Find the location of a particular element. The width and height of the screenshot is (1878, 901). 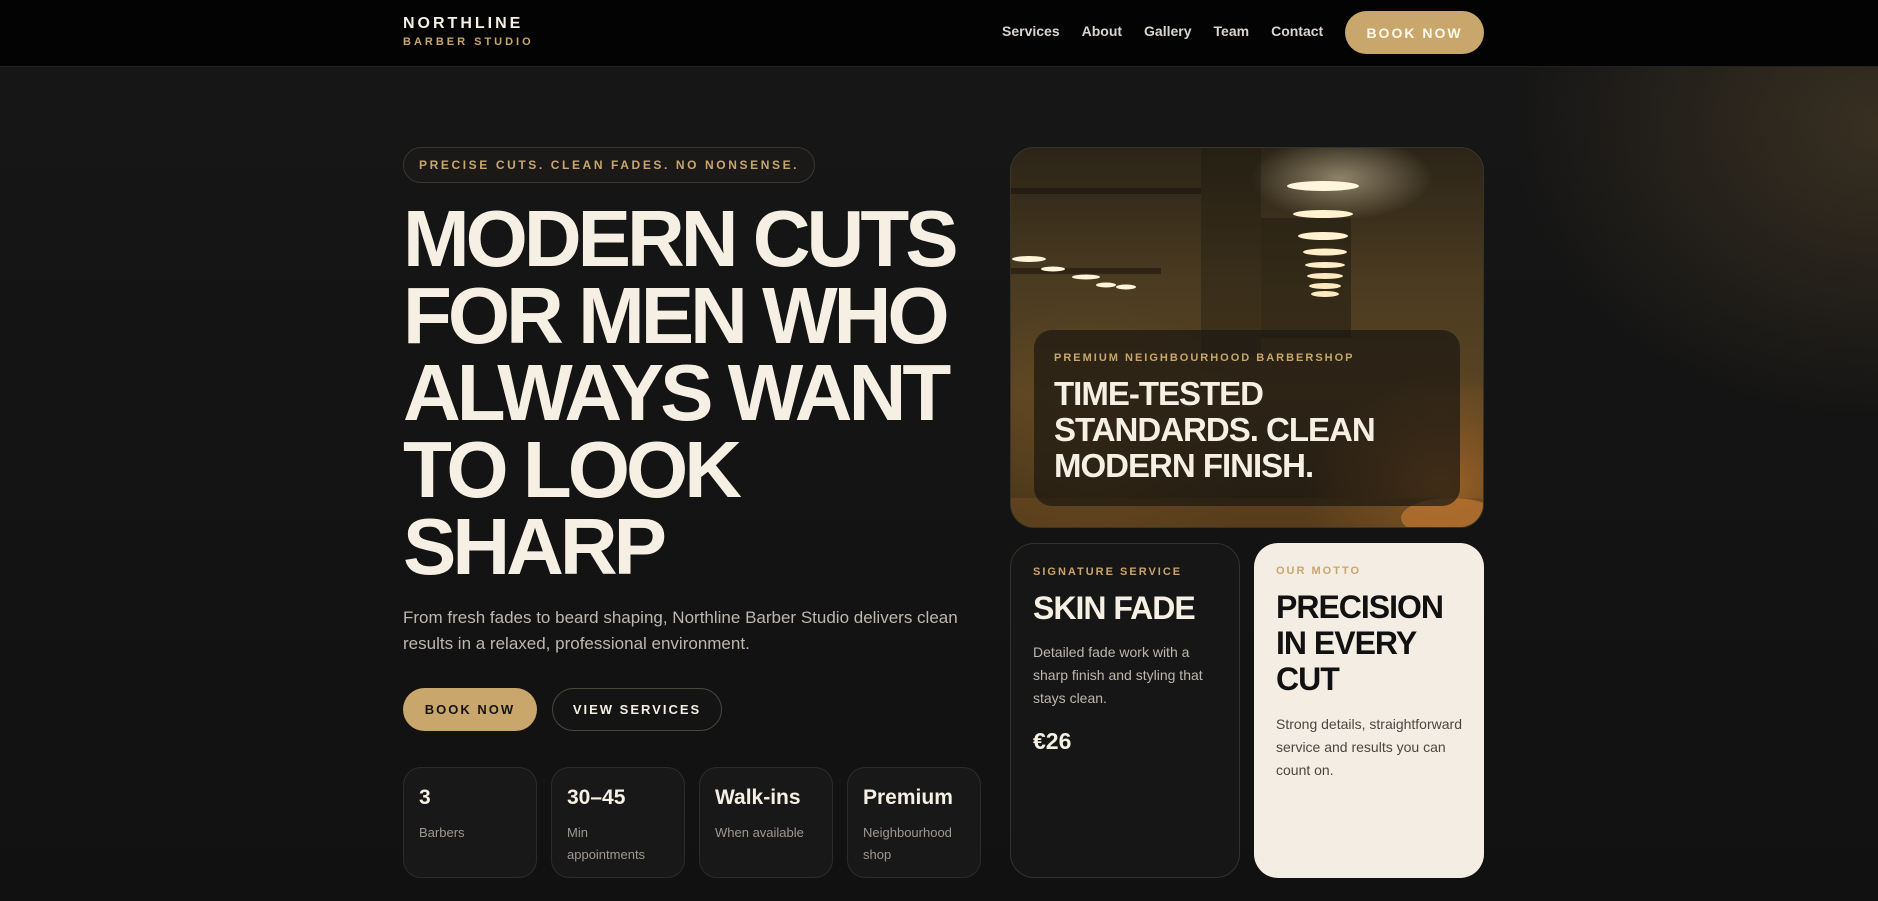

nav-book-now-button: BOOK NOW is located at coordinates (1414, 32).